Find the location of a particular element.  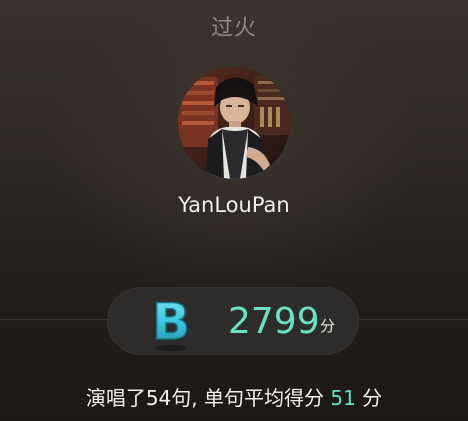

score-unit: 分 is located at coordinates (328, 326).